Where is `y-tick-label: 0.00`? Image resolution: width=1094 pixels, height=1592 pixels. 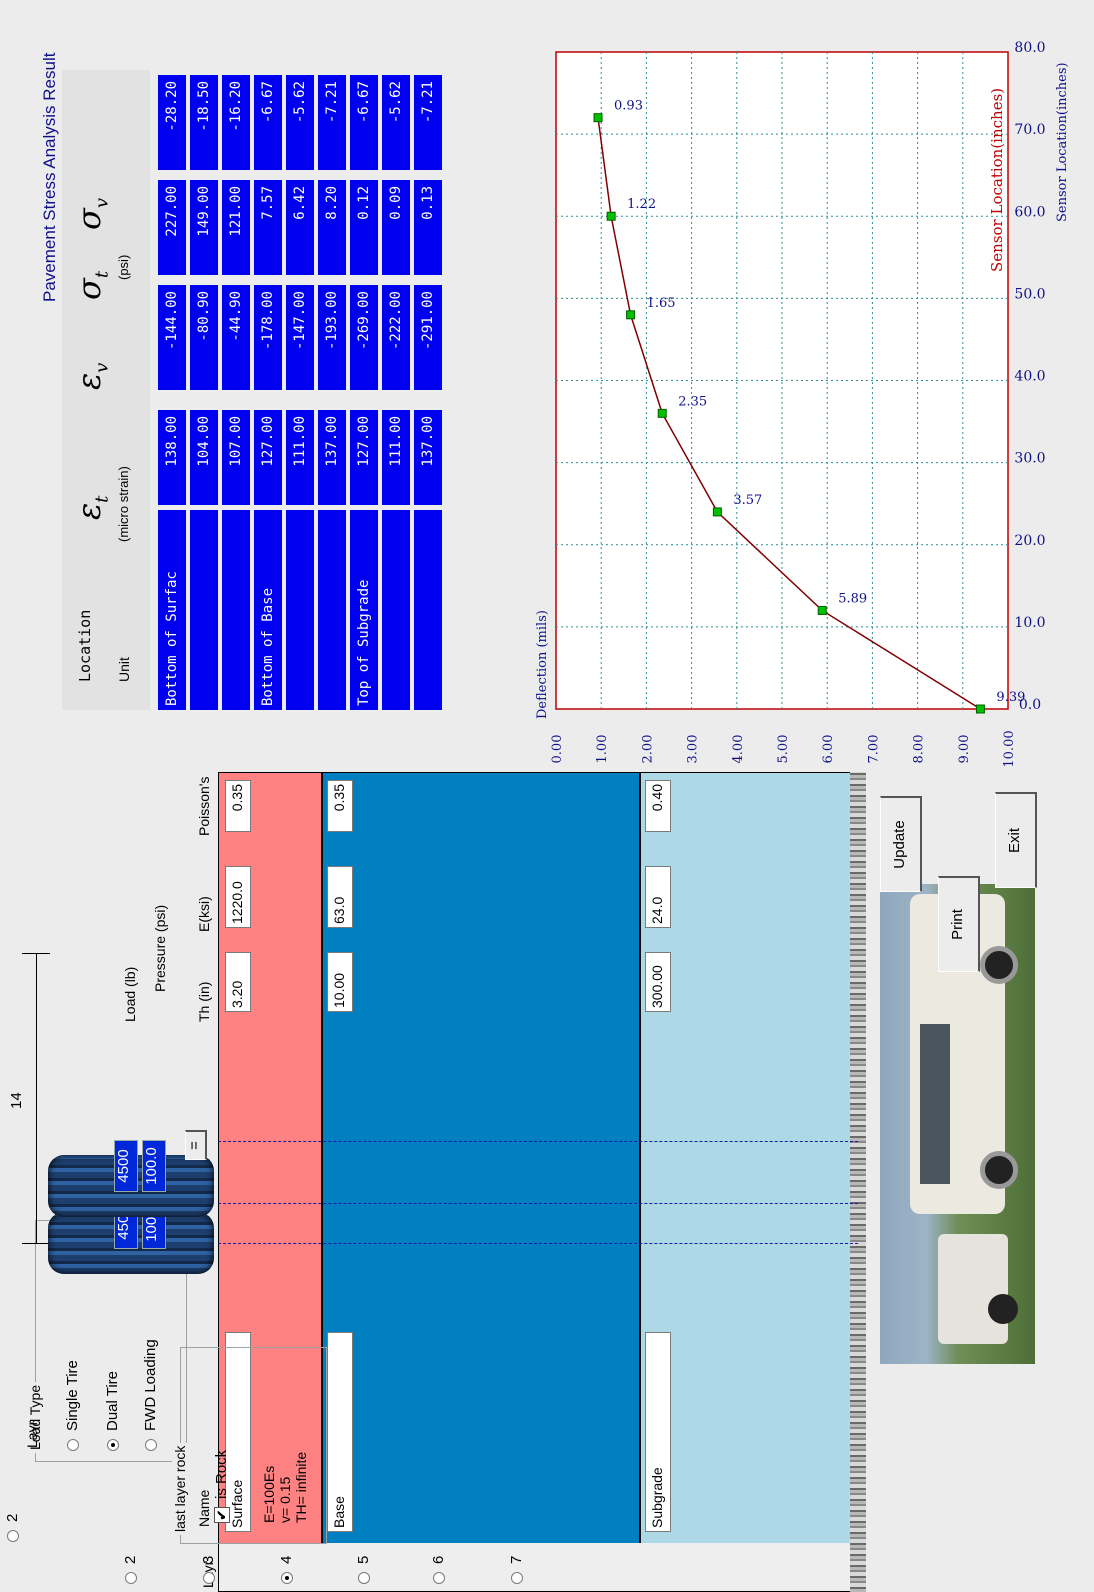 y-tick-label: 0.00 is located at coordinates (557, 749).